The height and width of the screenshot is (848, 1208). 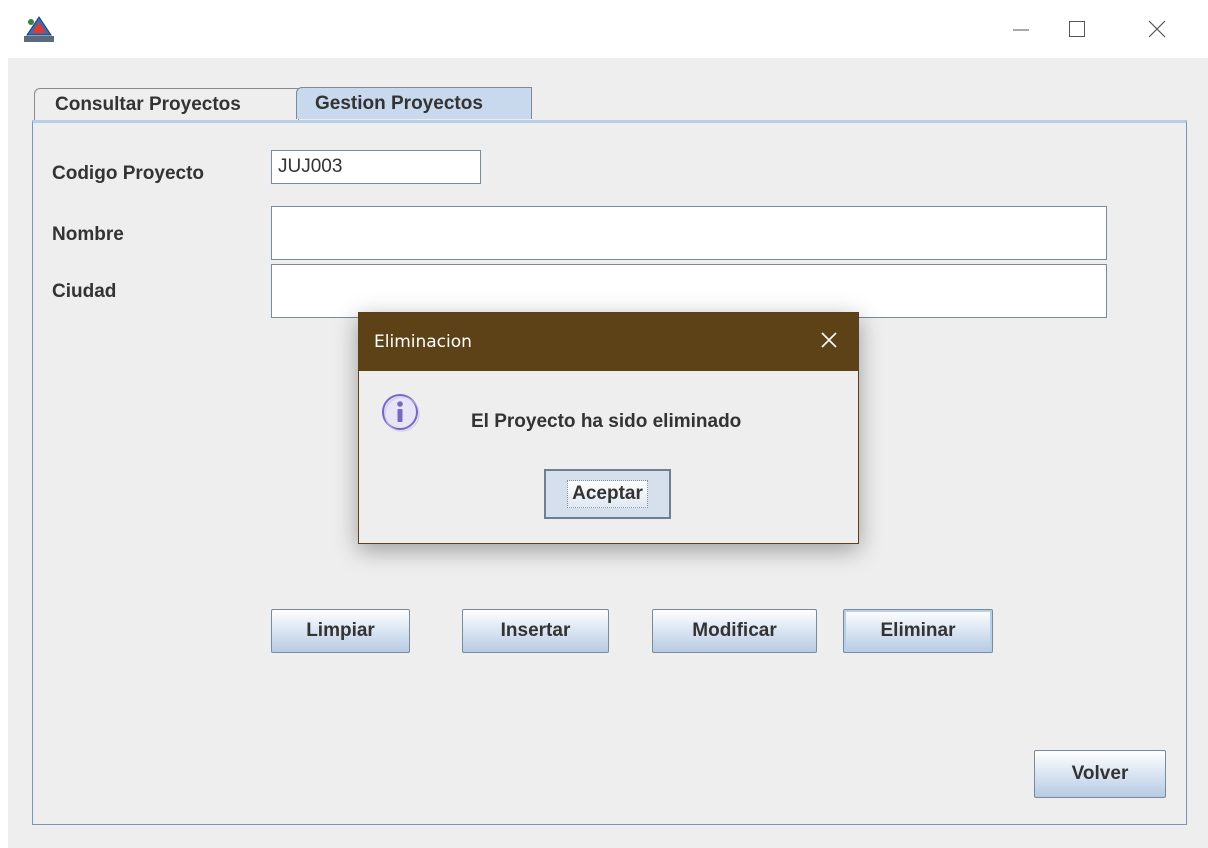 I want to click on limpiar-button: Limpiar, so click(x=340, y=631).